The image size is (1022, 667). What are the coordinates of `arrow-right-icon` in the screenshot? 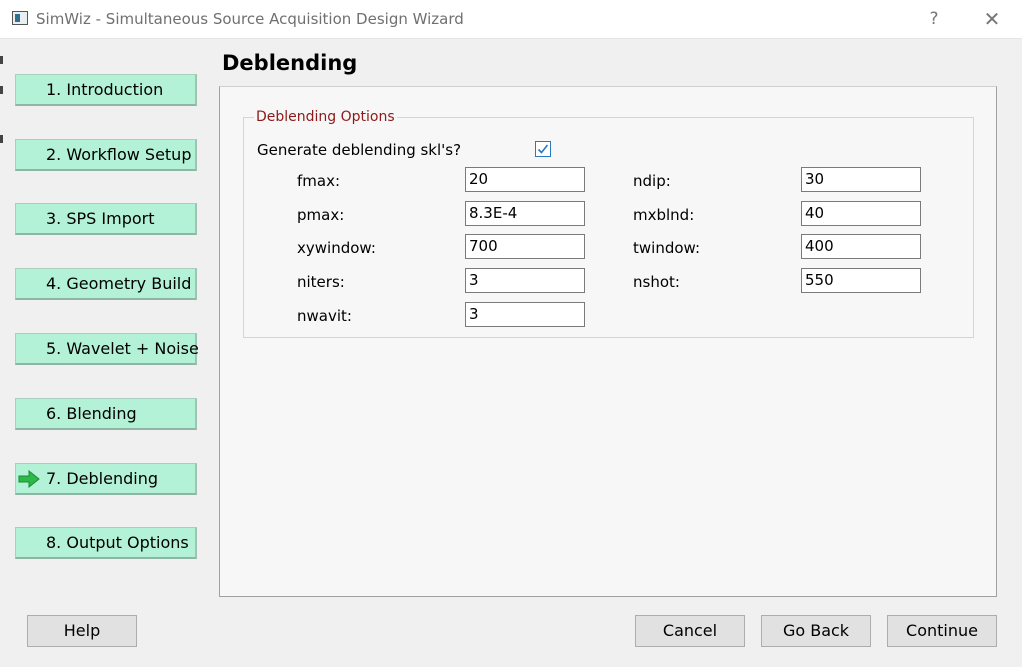 It's located at (29, 479).